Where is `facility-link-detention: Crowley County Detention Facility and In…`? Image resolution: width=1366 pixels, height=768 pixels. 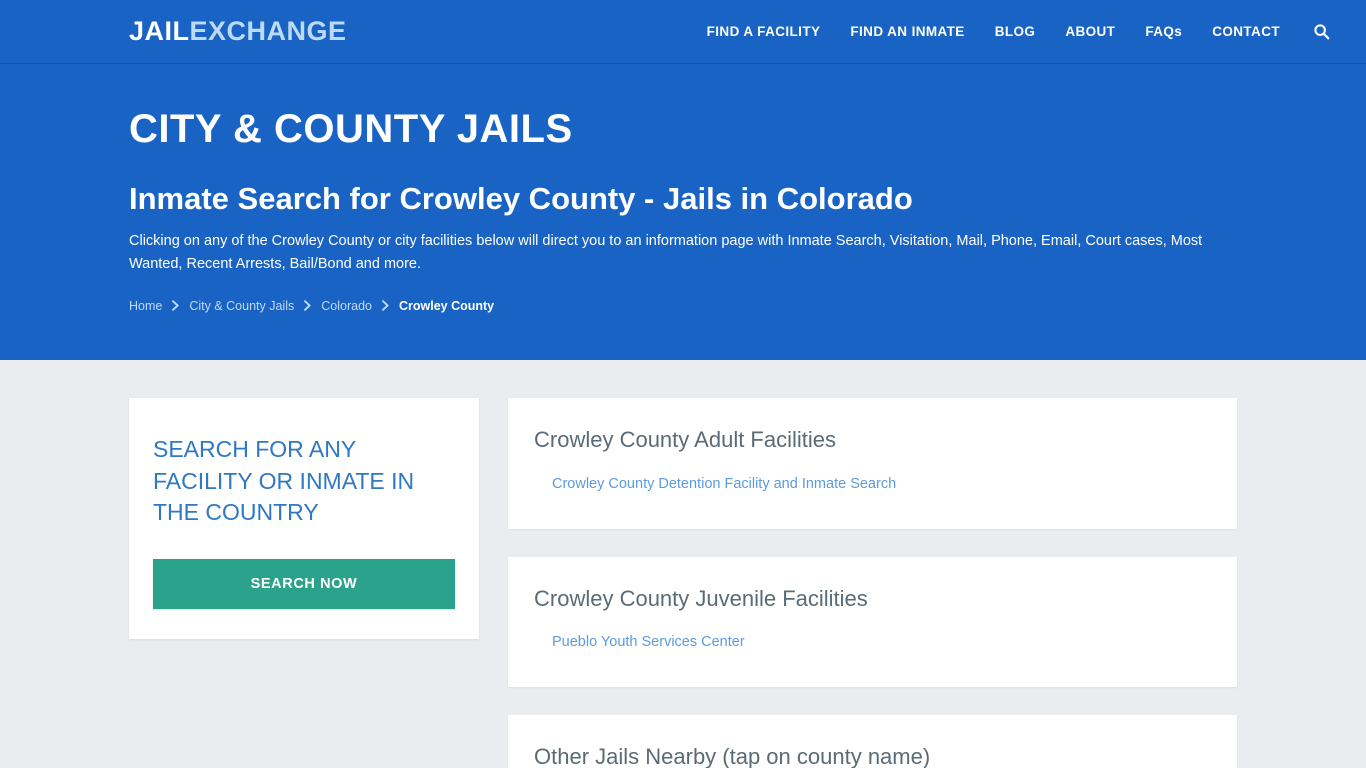
facility-link-detention: Crowley County Detention Facility and In… is located at coordinates (715, 484).